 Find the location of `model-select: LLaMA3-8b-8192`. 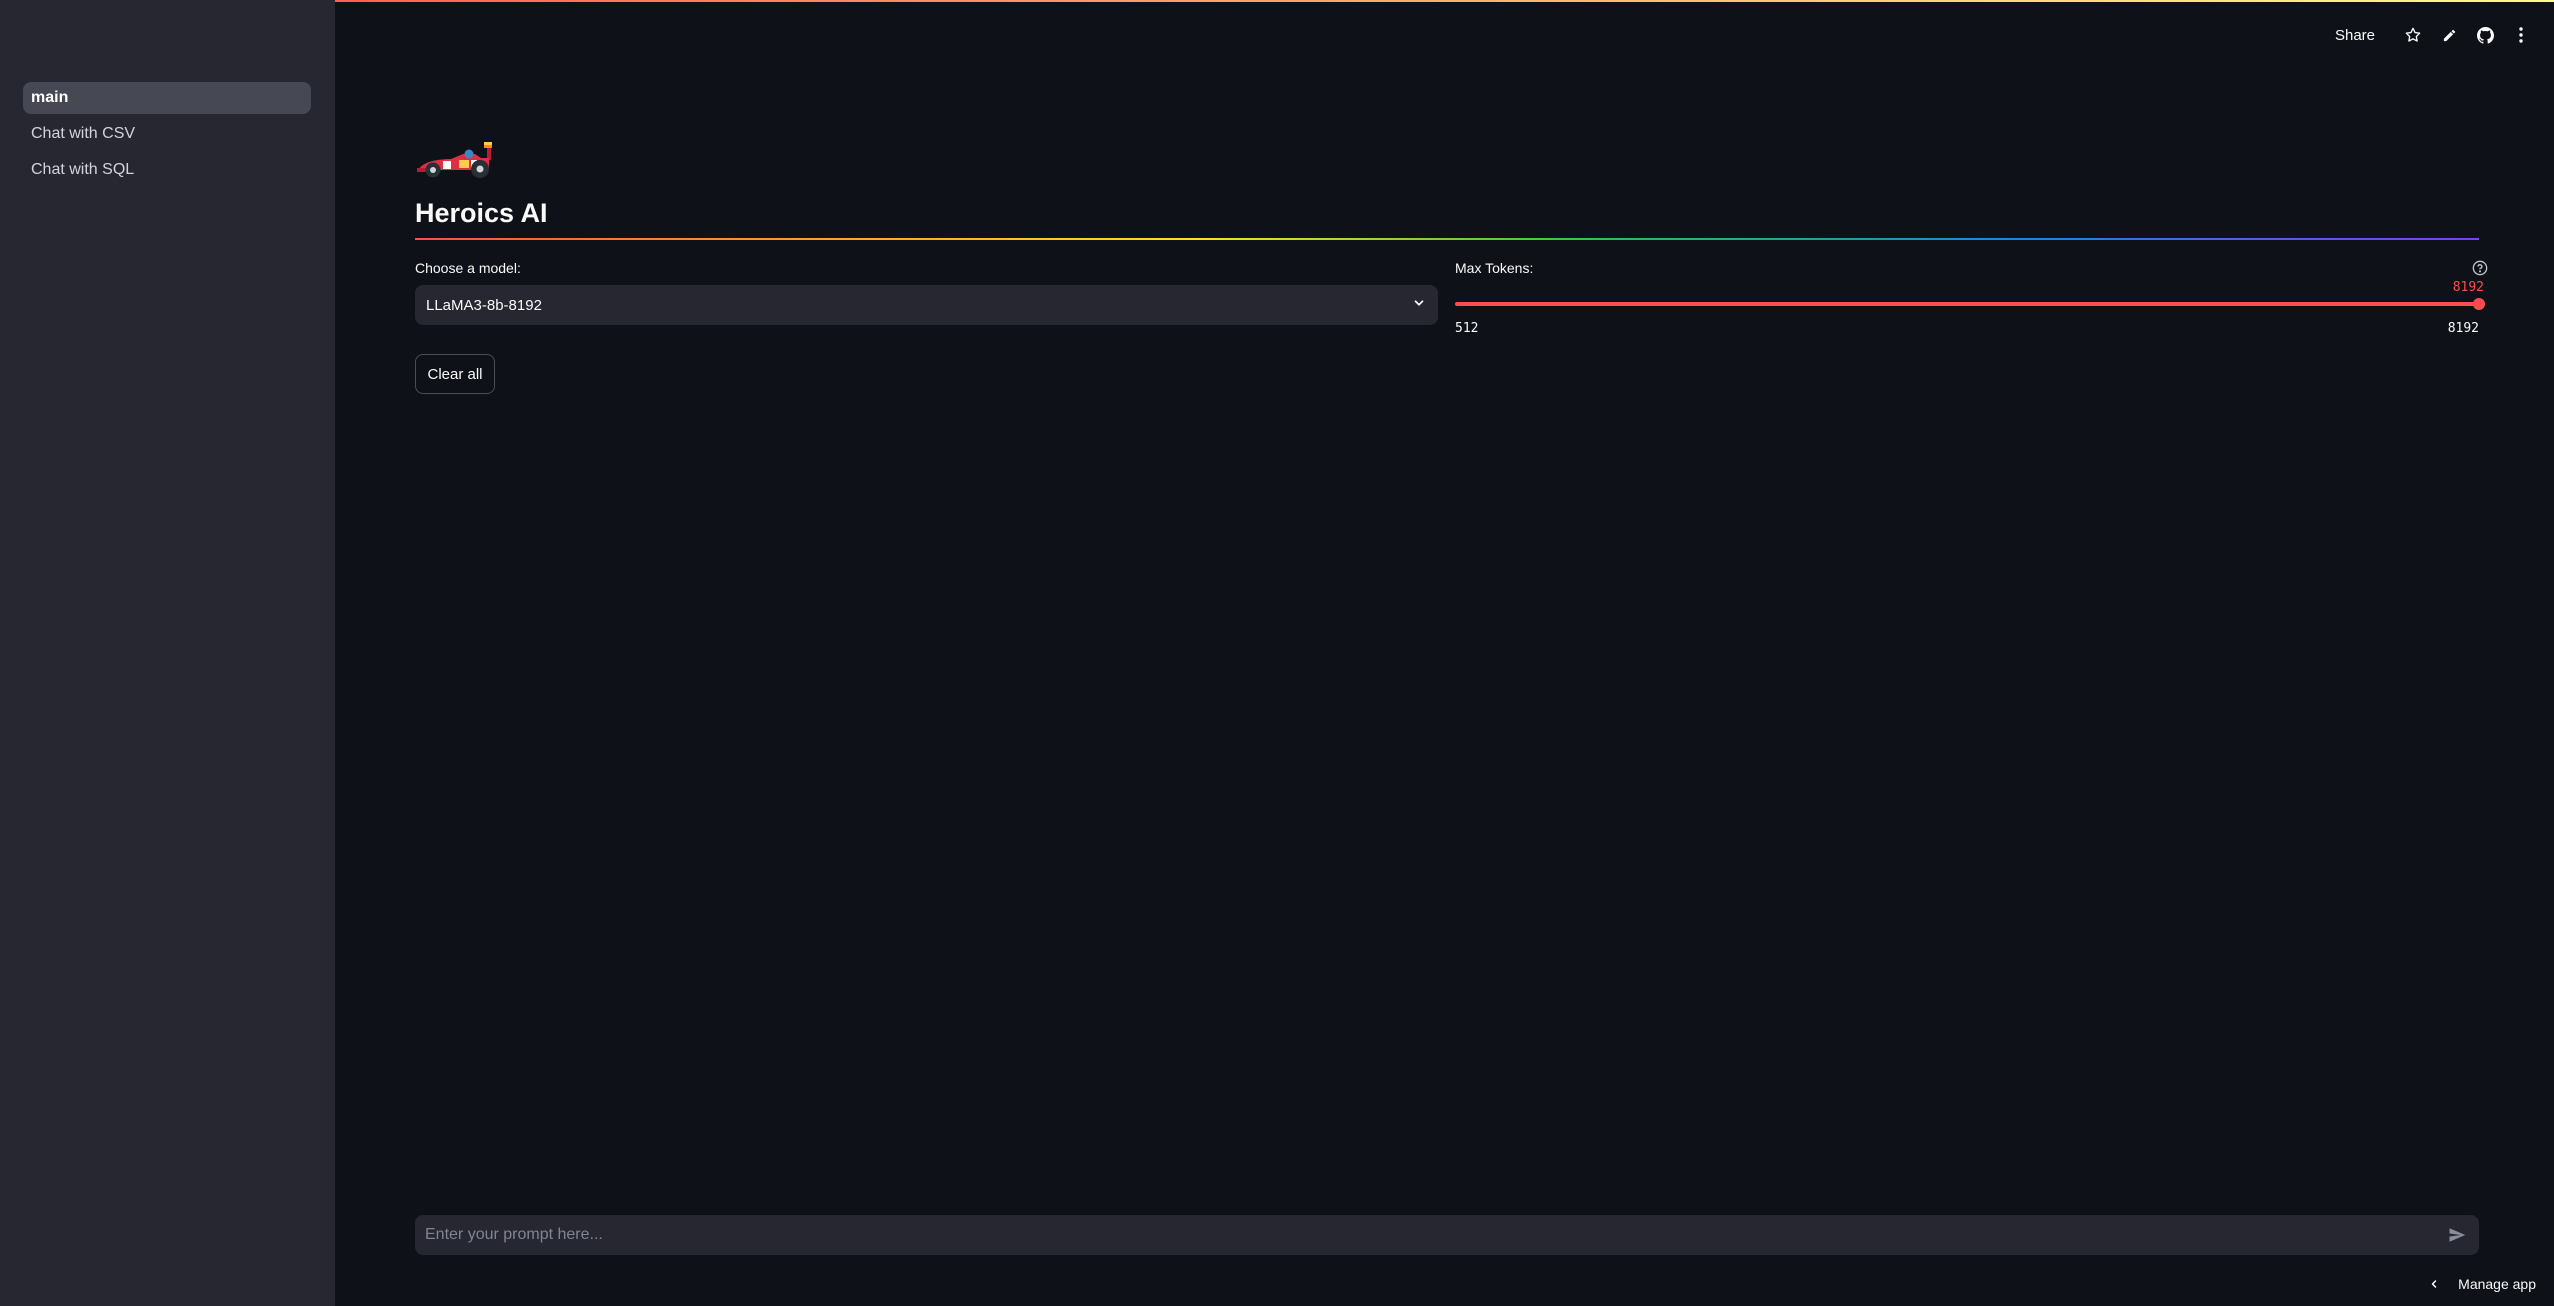

model-select: LLaMA3-8b-8192 is located at coordinates (926, 305).